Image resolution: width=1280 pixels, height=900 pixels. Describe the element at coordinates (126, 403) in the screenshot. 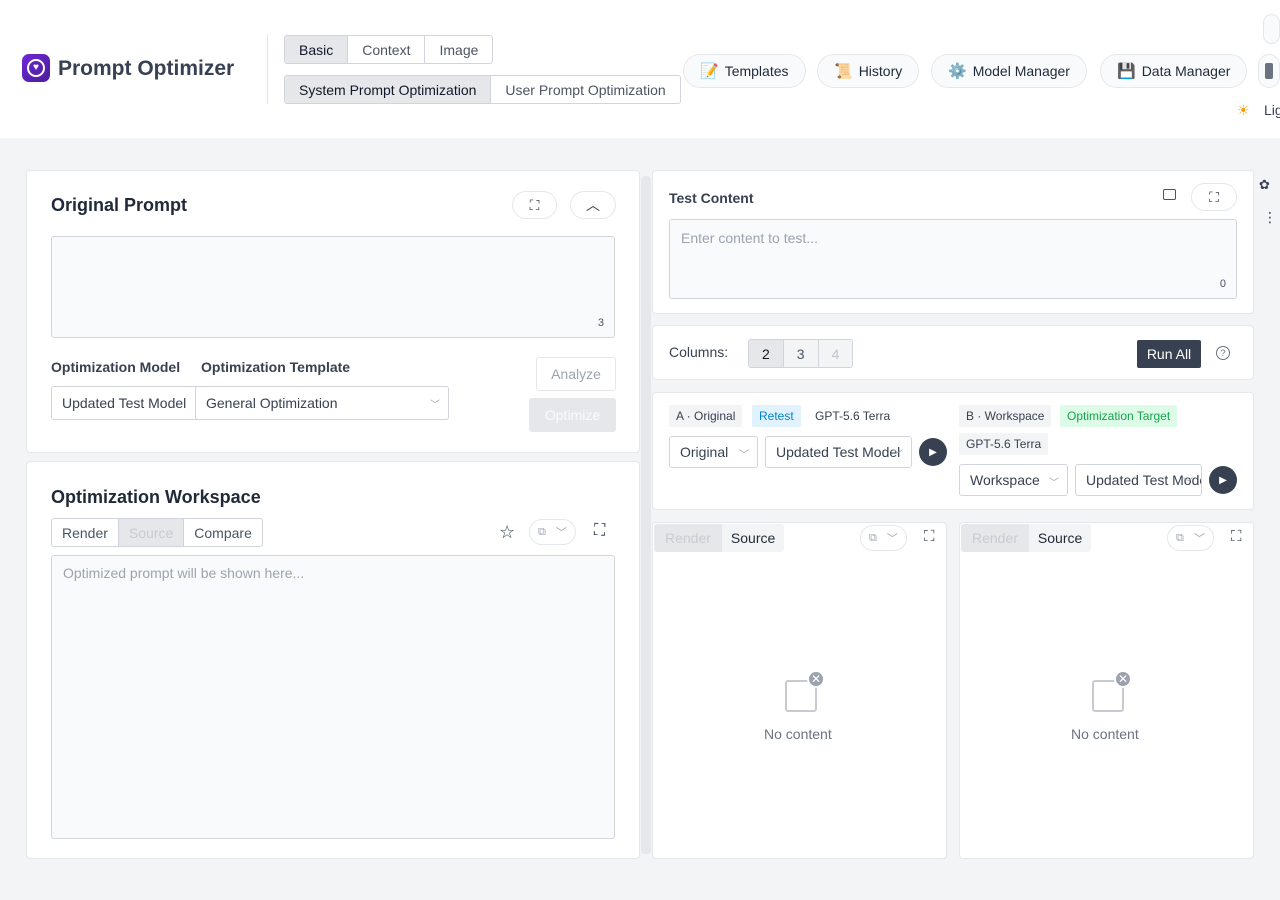

I see `optimization-model-select: Updated Test Model` at that location.